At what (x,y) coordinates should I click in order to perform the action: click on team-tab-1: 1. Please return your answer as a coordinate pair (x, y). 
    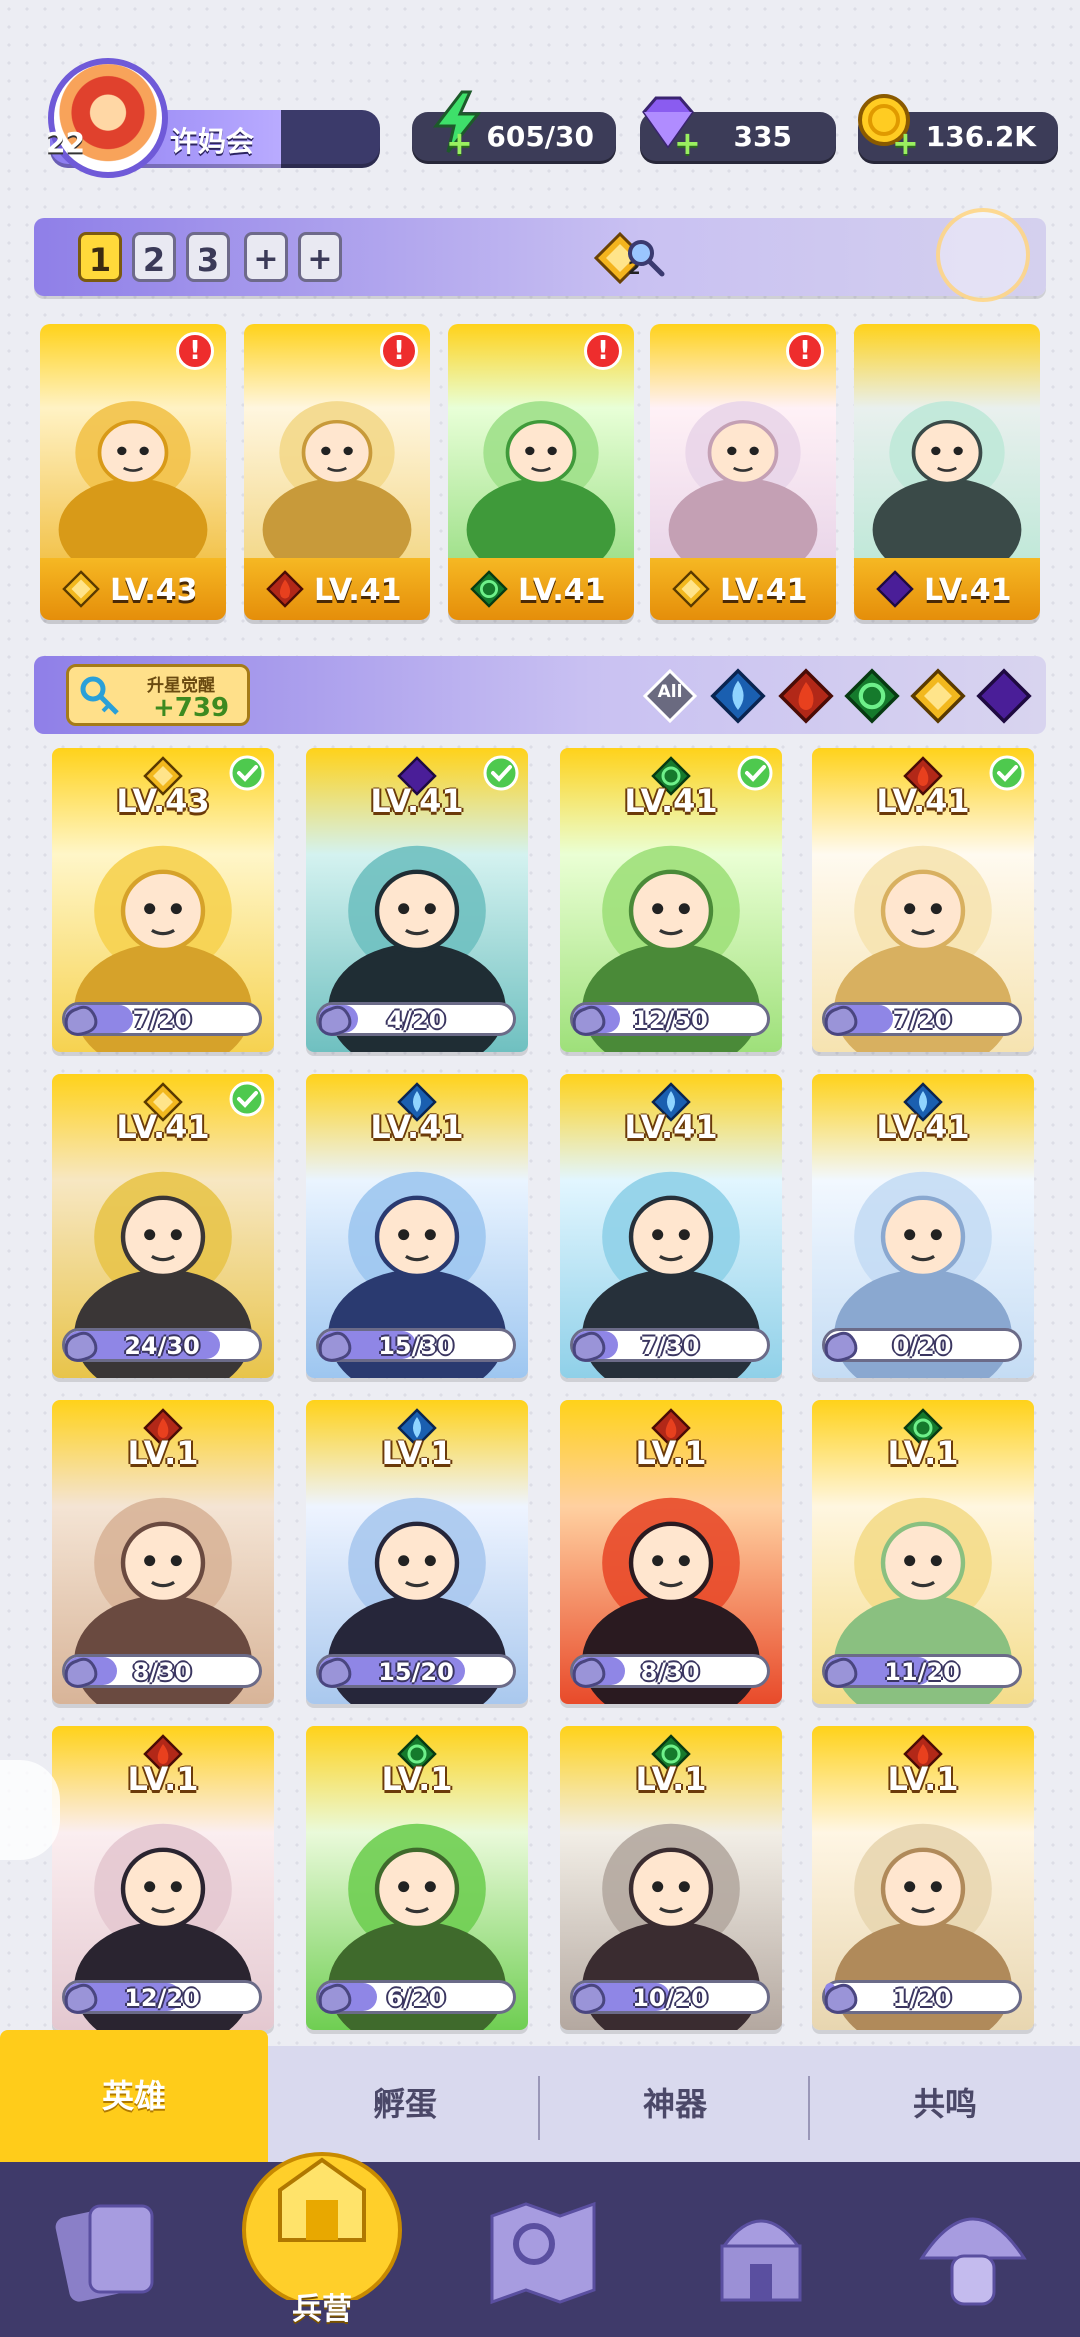
    Looking at the image, I should click on (100, 257).